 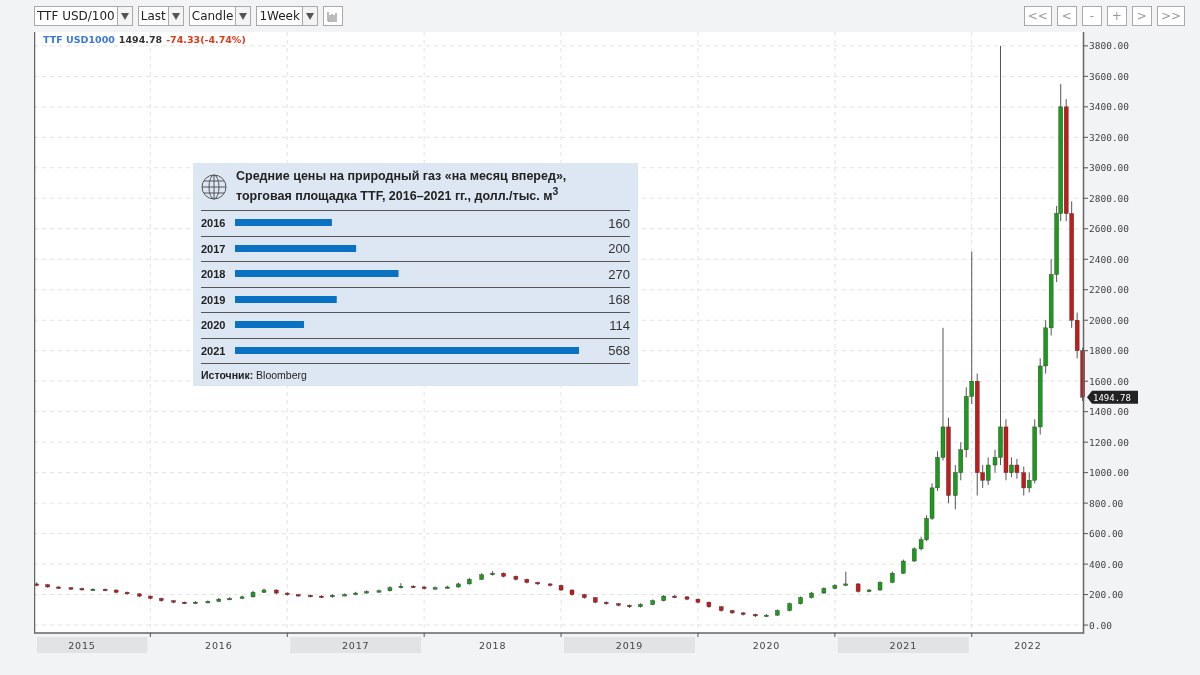 What do you see at coordinates (214, 299) in the screenshot?
I see `category-label: 2019` at bounding box center [214, 299].